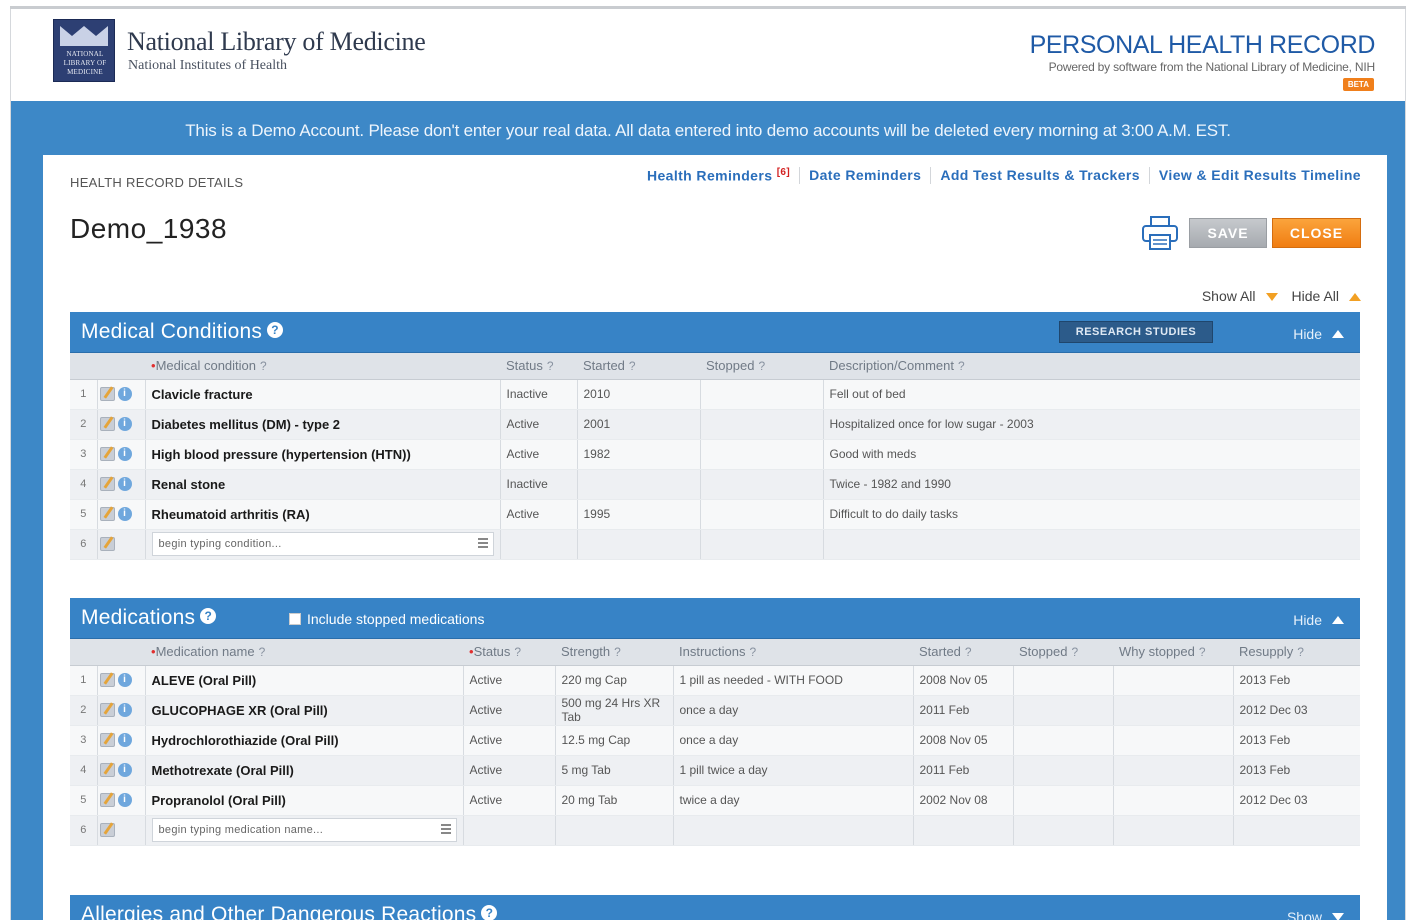 This screenshot has width=1416, height=920. What do you see at coordinates (793, 740) in the screenshot?
I see `medication-instructions: once a day` at bounding box center [793, 740].